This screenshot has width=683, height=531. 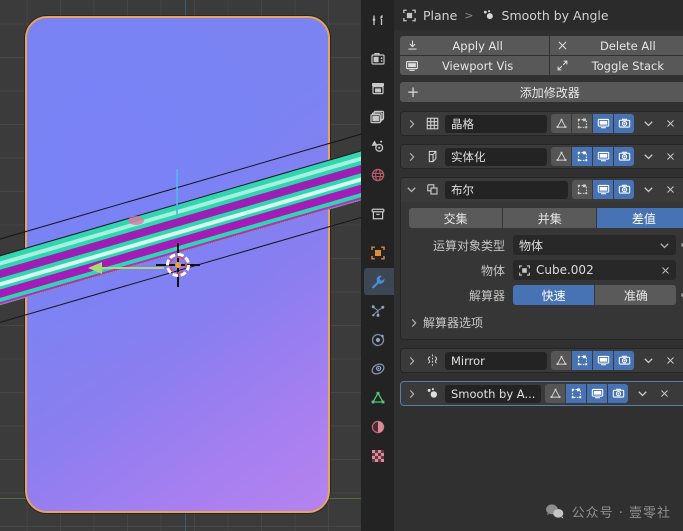 What do you see at coordinates (413, 91) in the screenshot?
I see `plus-icon: +` at bounding box center [413, 91].